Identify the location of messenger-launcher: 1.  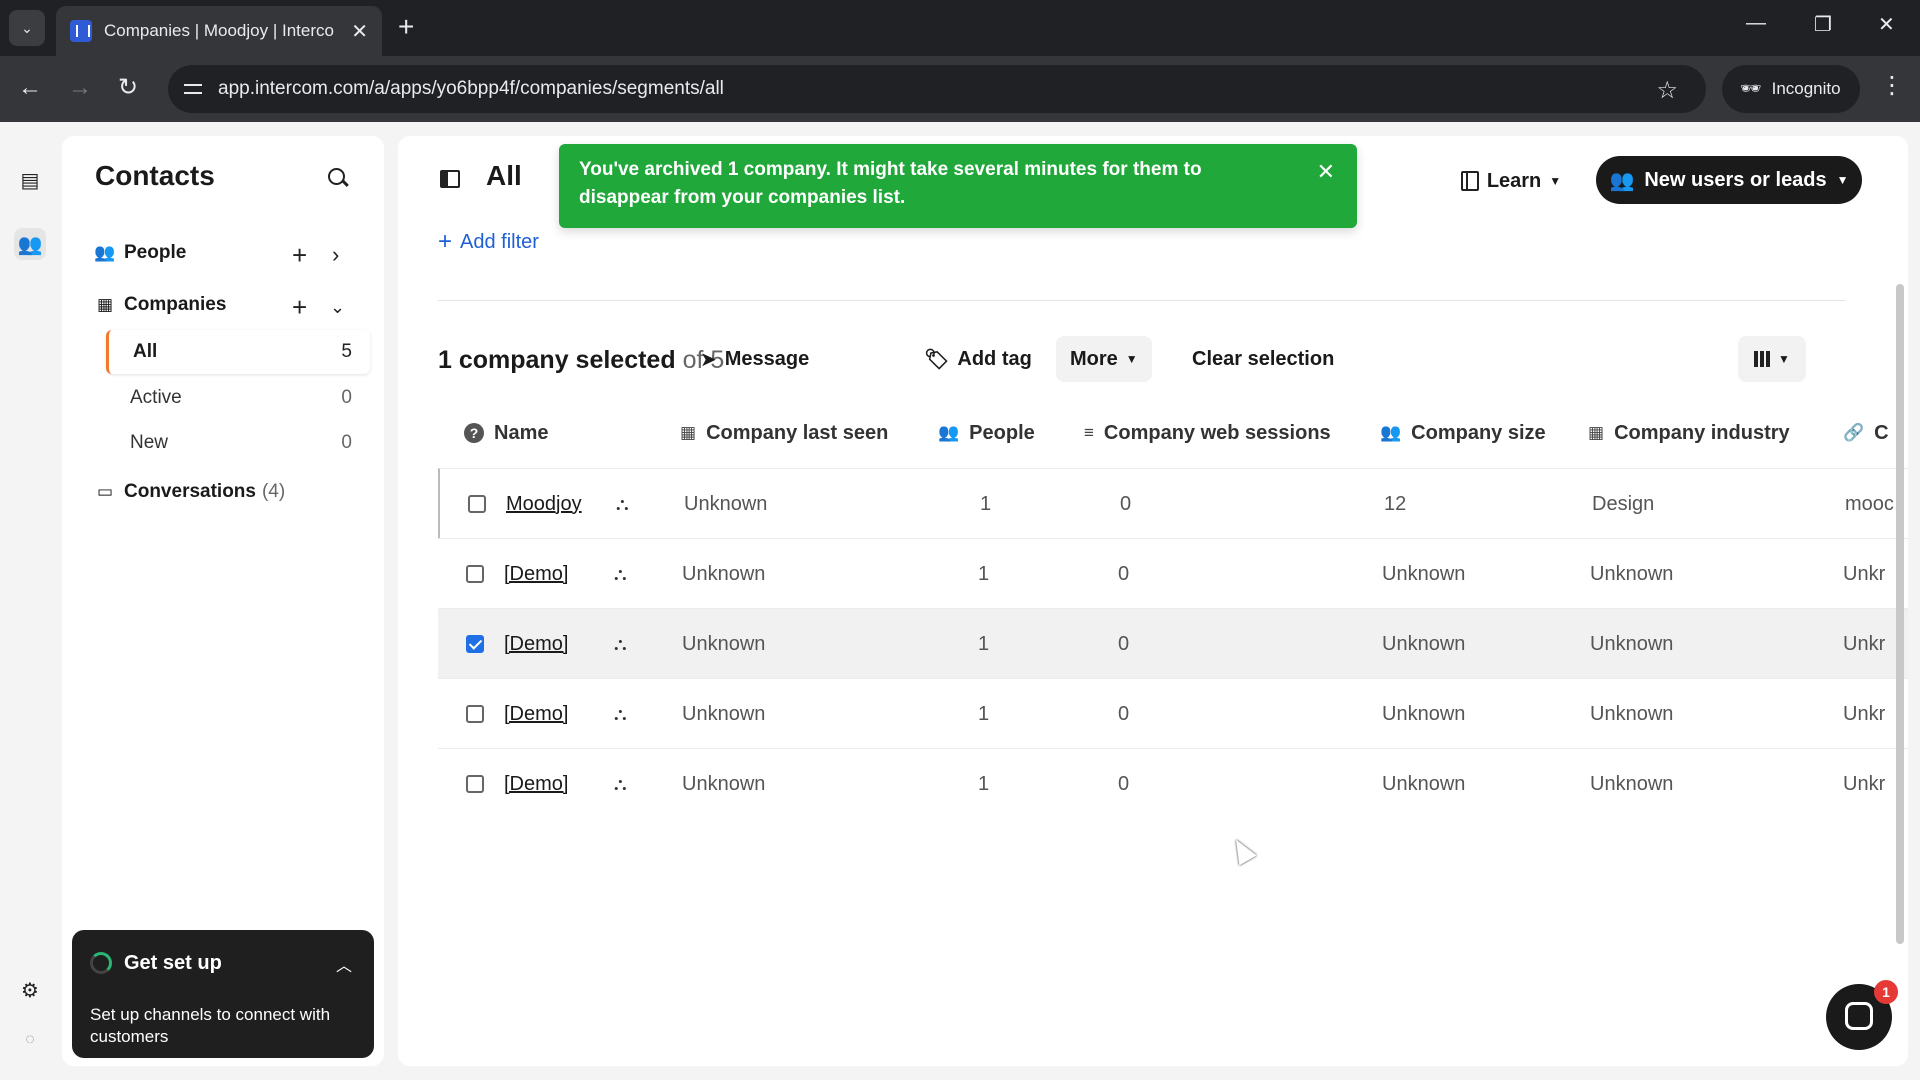
(1862, 1015).